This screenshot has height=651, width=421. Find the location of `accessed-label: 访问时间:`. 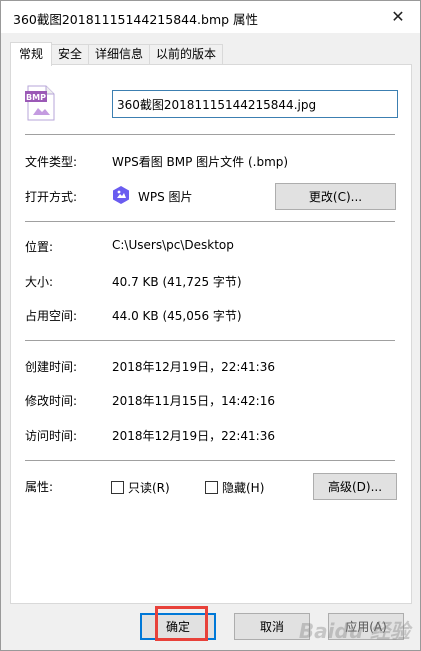

accessed-label: 访问时间: is located at coordinates (51, 436).